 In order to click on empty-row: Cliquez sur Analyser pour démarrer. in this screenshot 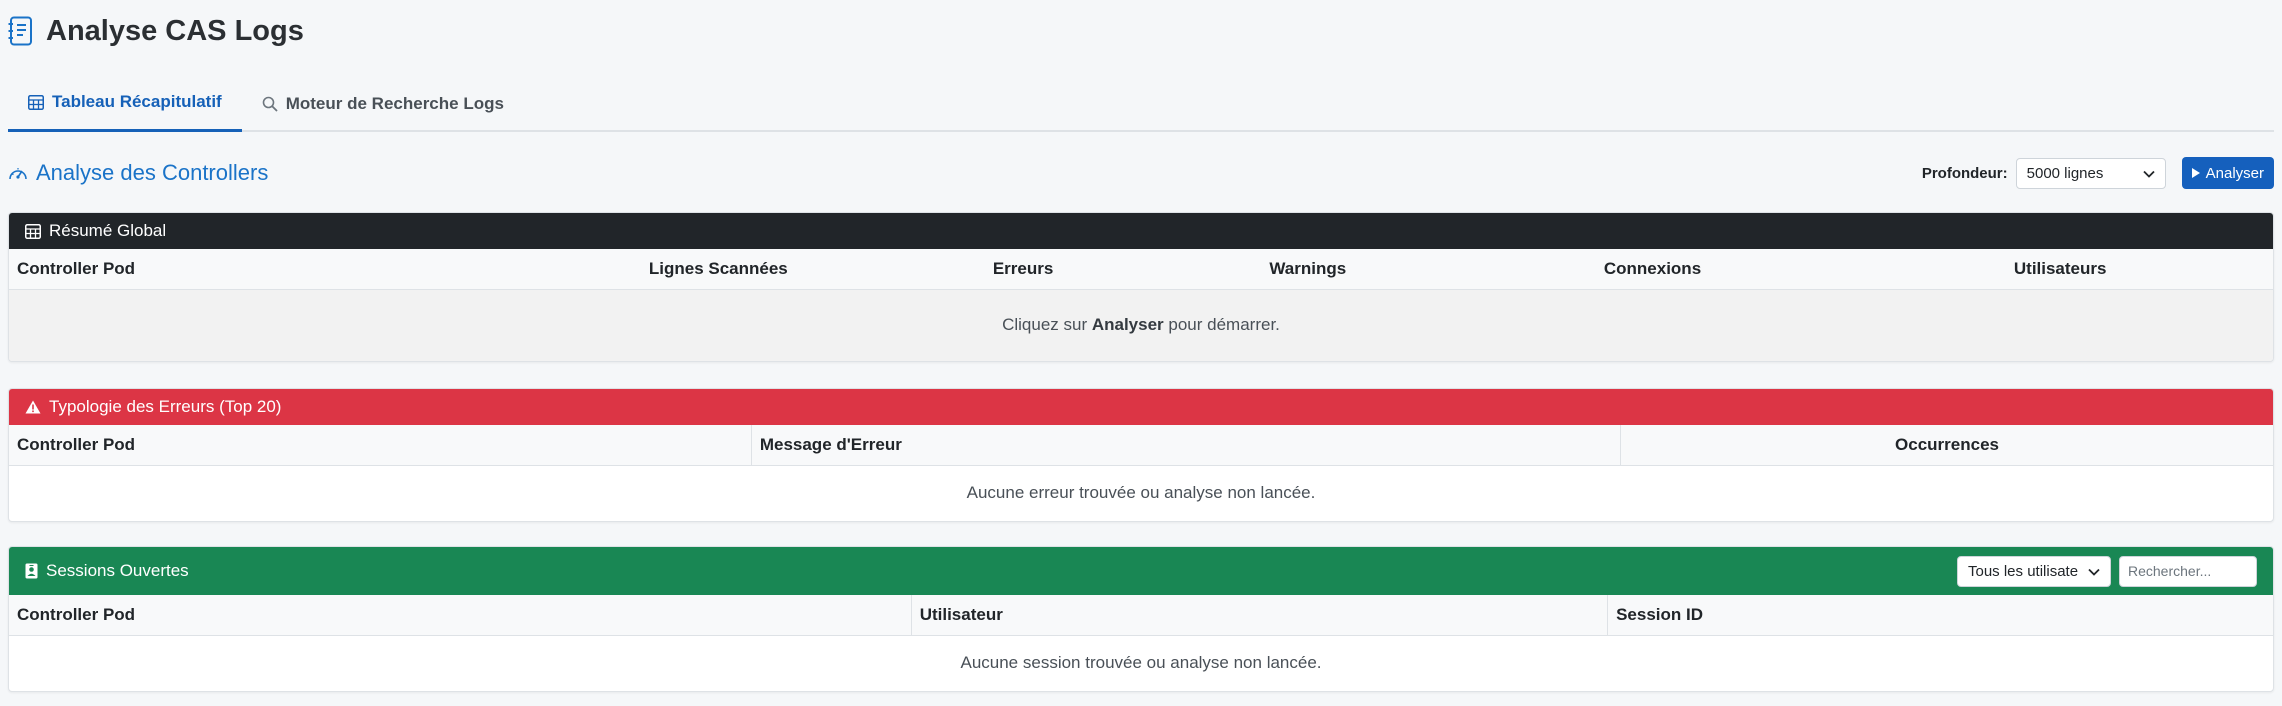, I will do `click(1141, 325)`.